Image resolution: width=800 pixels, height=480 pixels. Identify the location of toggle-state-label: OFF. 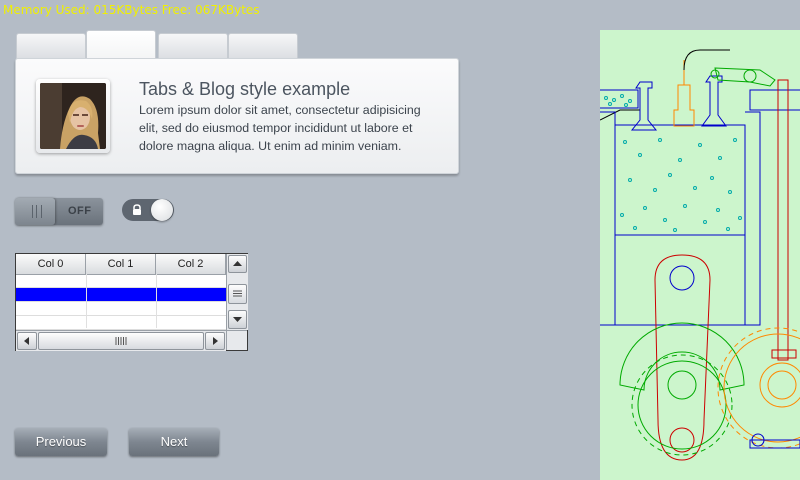
(80, 211).